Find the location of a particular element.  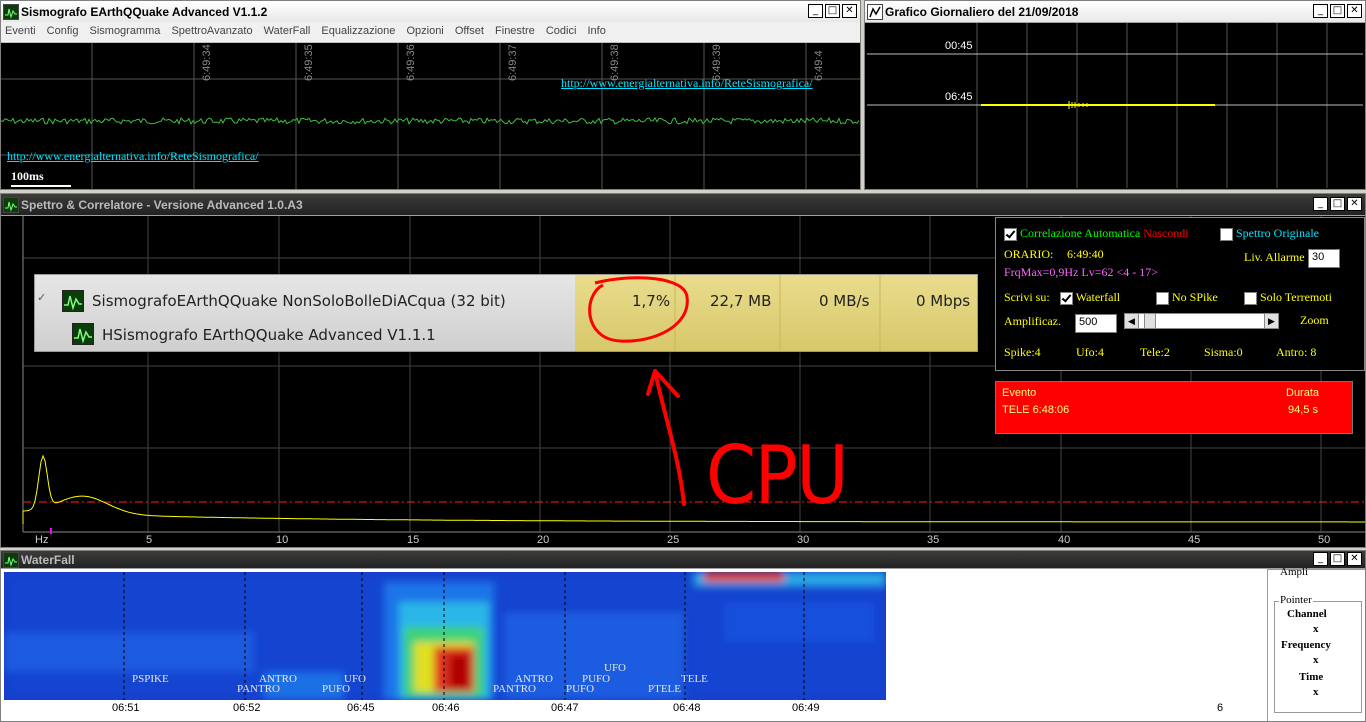

channel-value: x is located at coordinates (1316, 629).